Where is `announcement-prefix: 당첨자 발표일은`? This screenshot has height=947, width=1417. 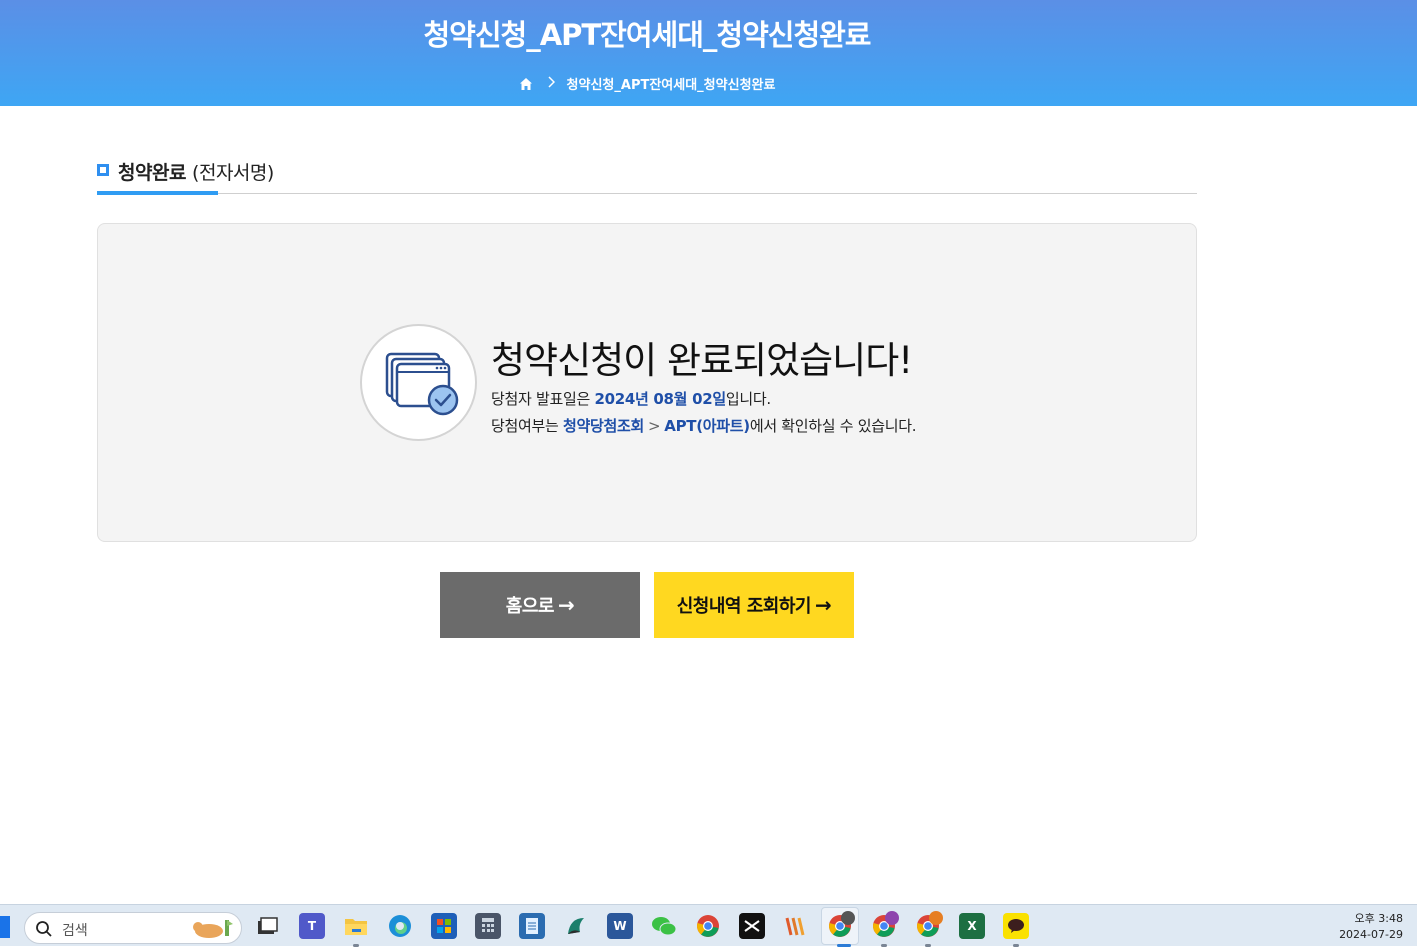
announcement-prefix: 당첨자 발표일은 is located at coordinates (543, 399).